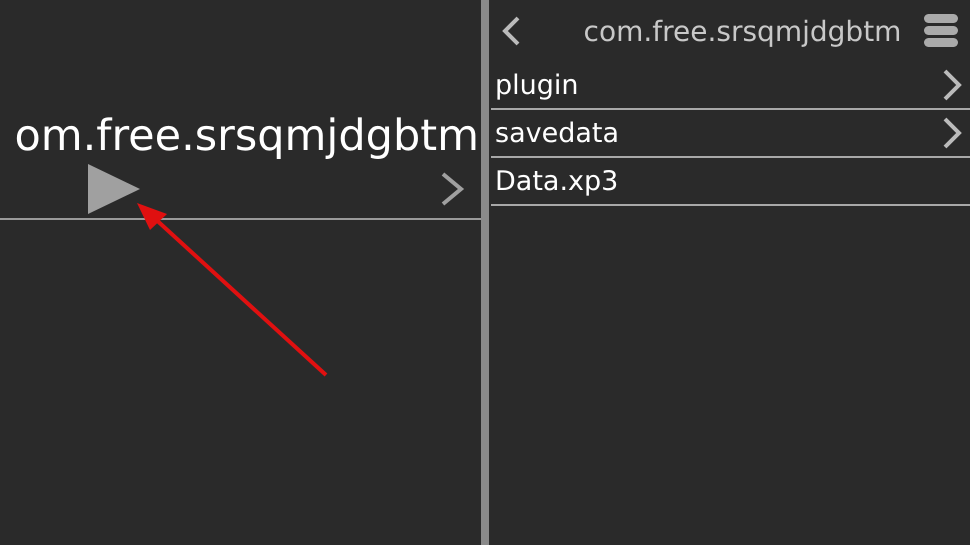 The image size is (970, 545). What do you see at coordinates (941, 31) in the screenshot?
I see `menu-icon` at bounding box center [941, 31].